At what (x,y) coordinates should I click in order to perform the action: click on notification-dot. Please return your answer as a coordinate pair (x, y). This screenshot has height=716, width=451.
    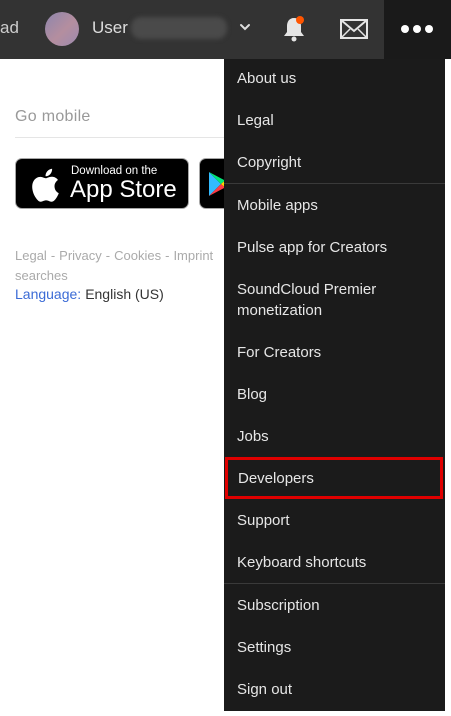
    Looking at the image, I should click on (300, 20).